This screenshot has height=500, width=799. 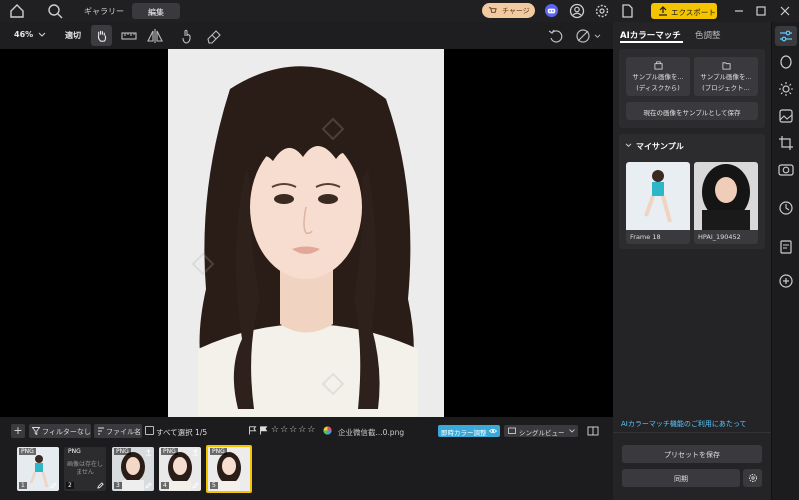 I want to click on compare-dropdown-icon, so click(x=597, y=36).